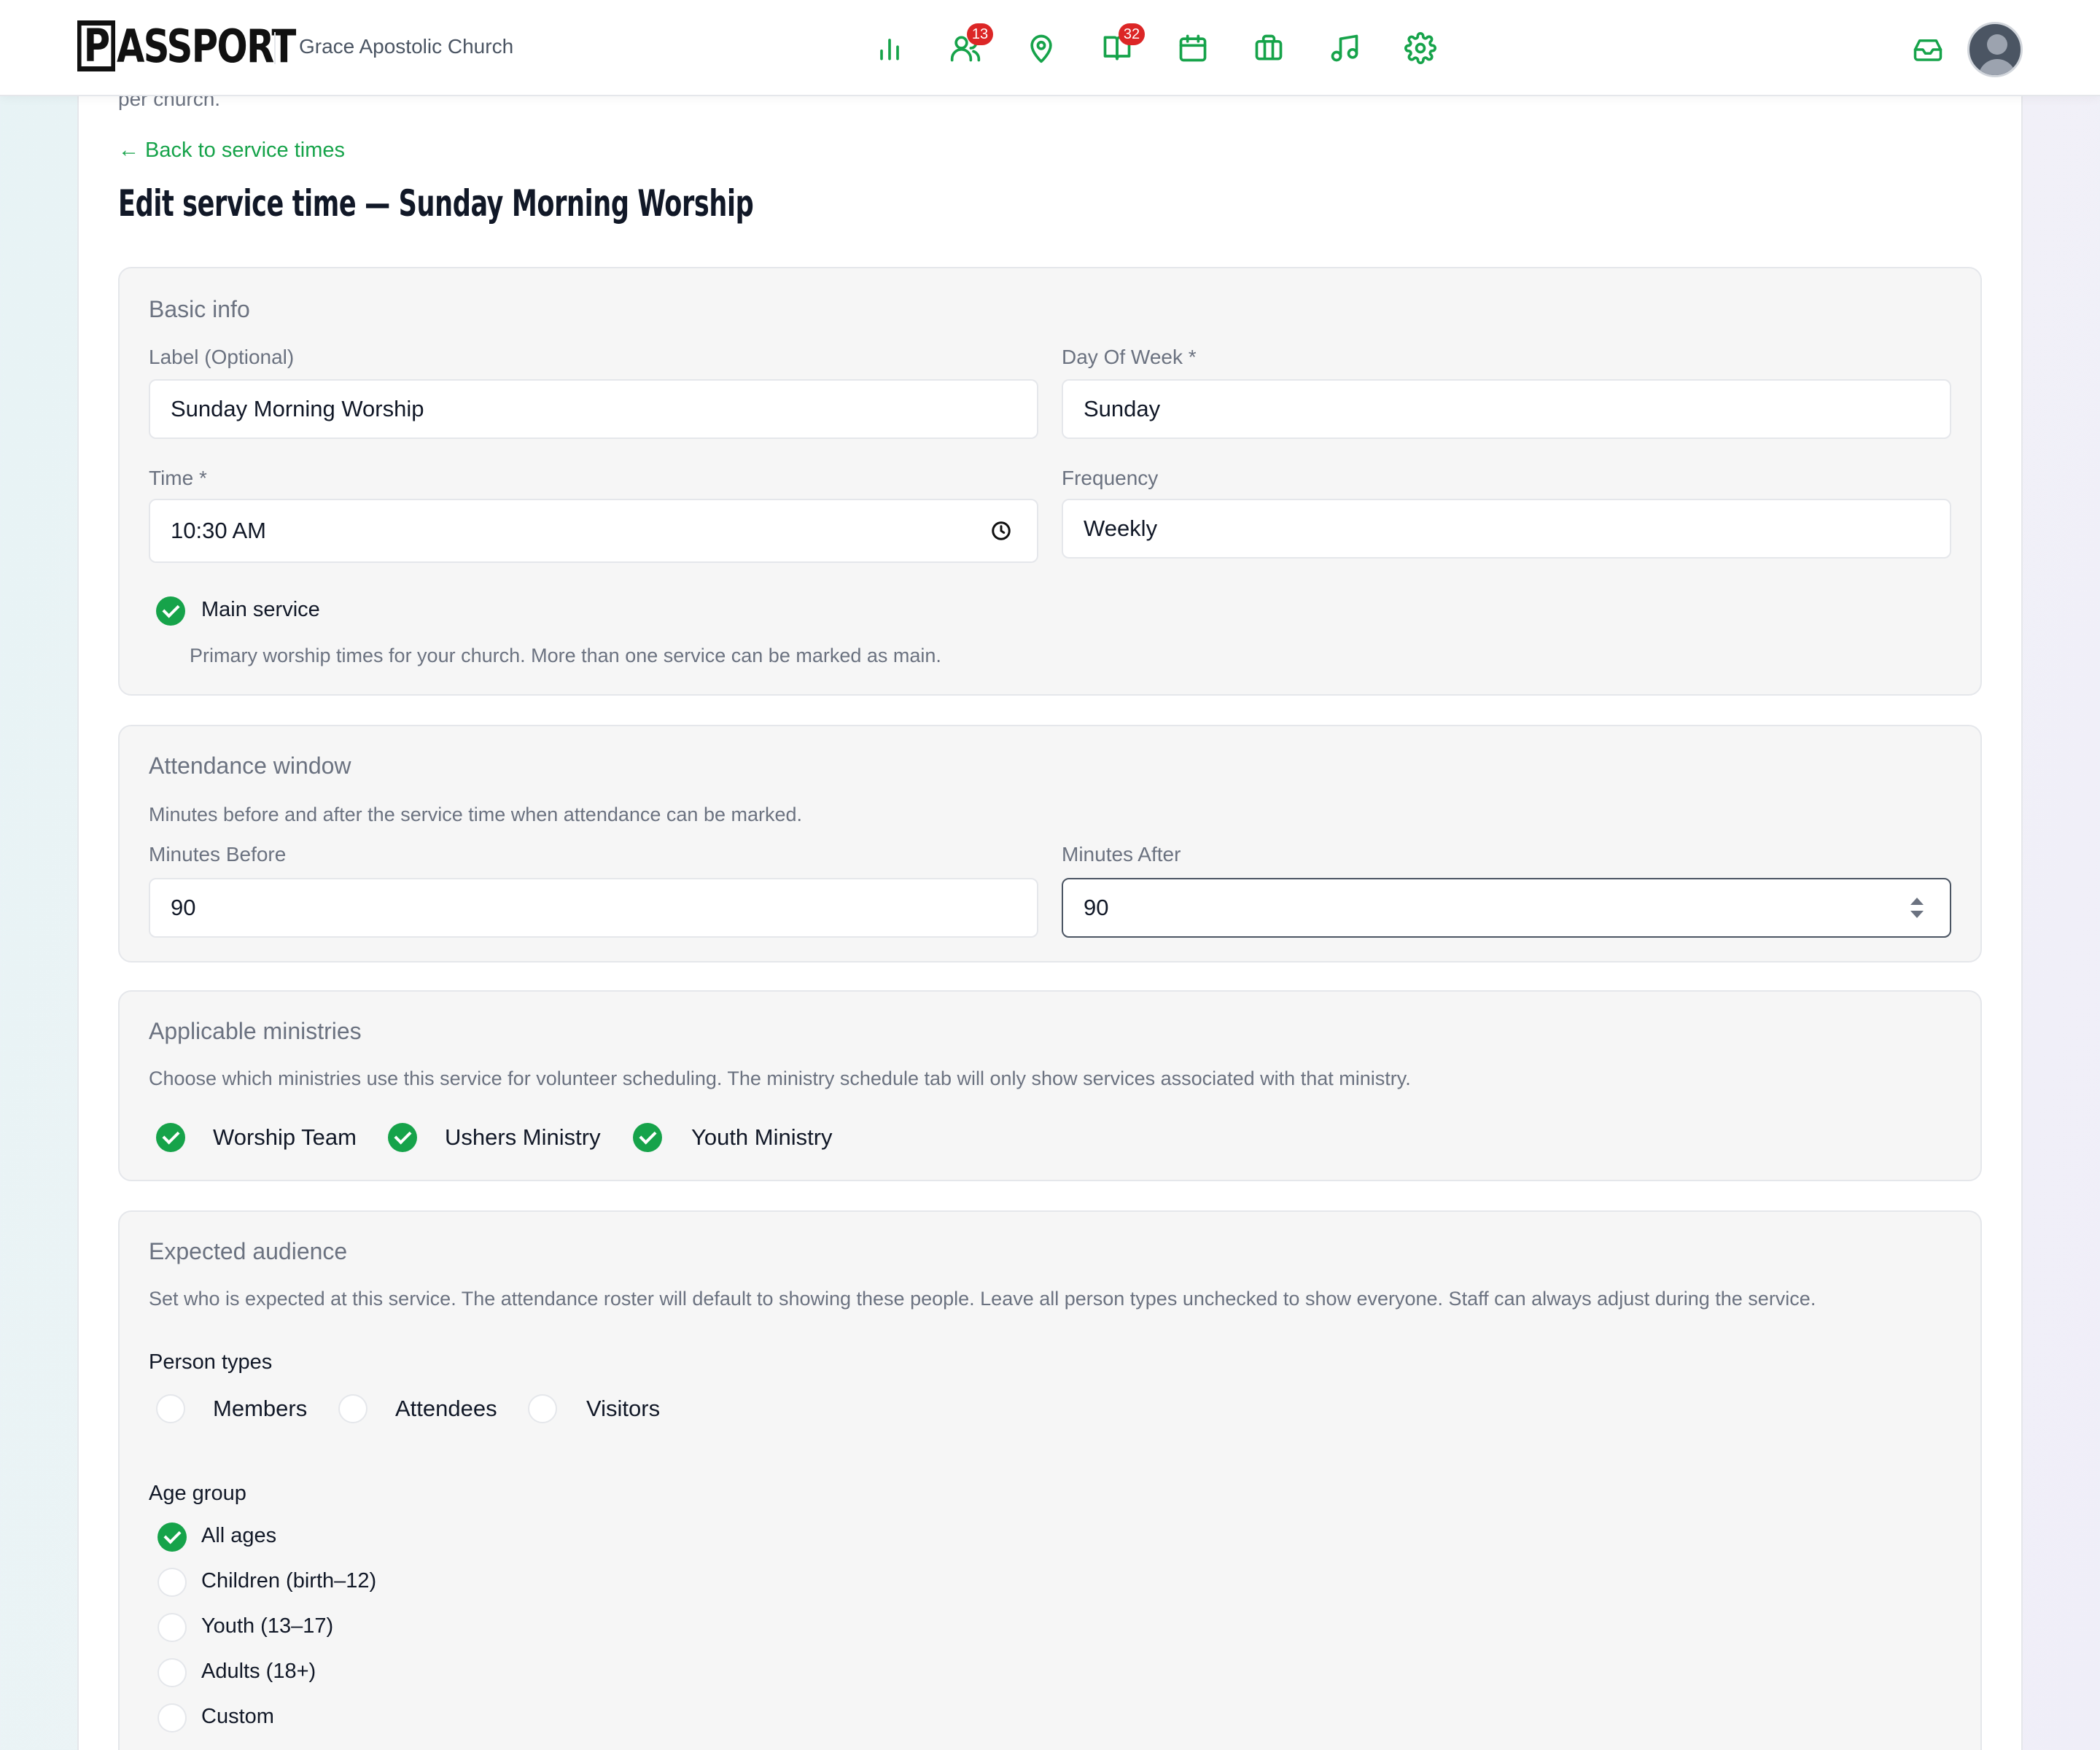 This screenshot has height=1750, width=2100. Describe the element at coordinates (218, 530) in the screenshot. I see `time-input-value: 10:30 AM` at that location.